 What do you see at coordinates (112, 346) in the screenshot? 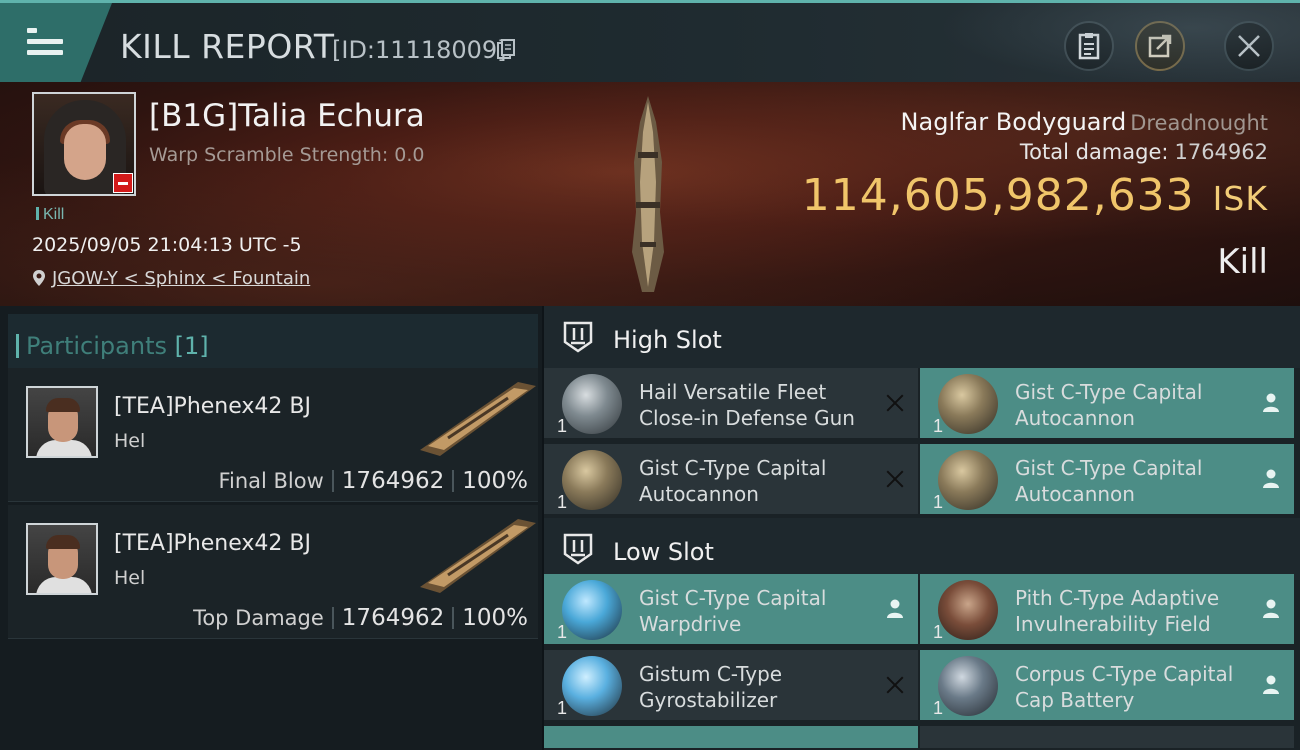
I see `participants-label: Participants [1]` at bounding box center [112, 346].